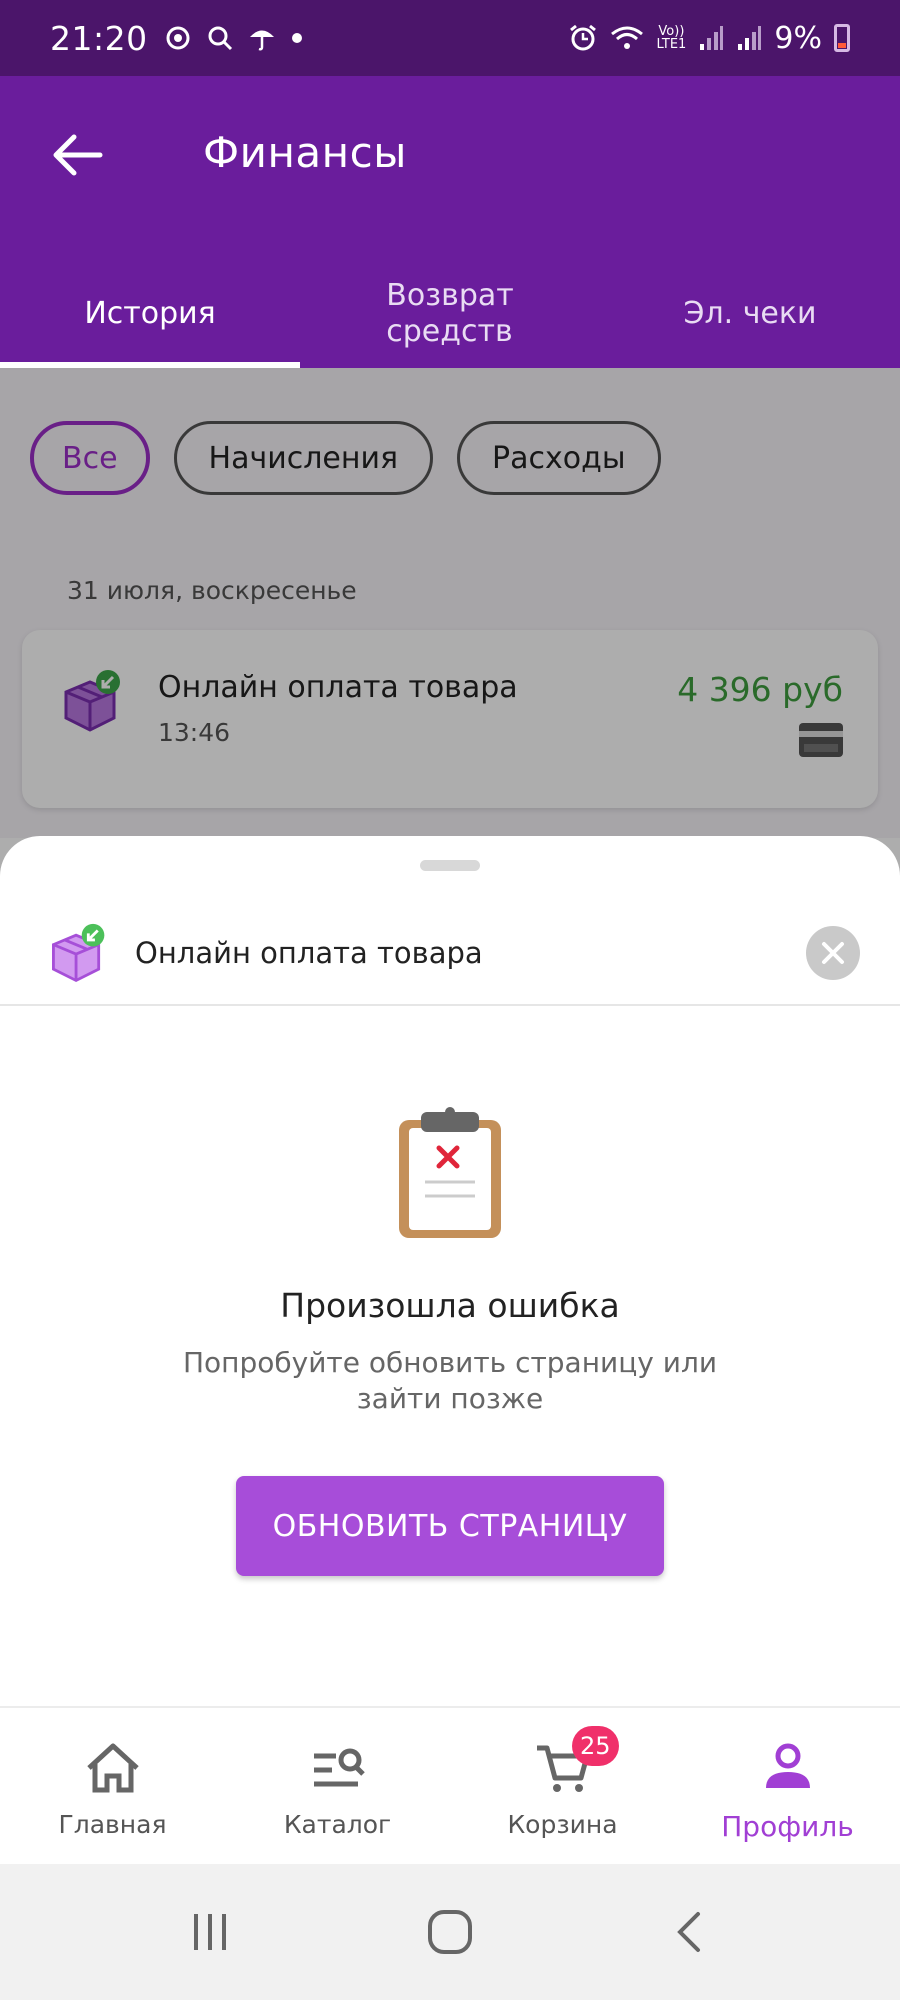 This screenshot has height=2000, width=900. I want to click on page-title: Финансы, so click(305, 152).